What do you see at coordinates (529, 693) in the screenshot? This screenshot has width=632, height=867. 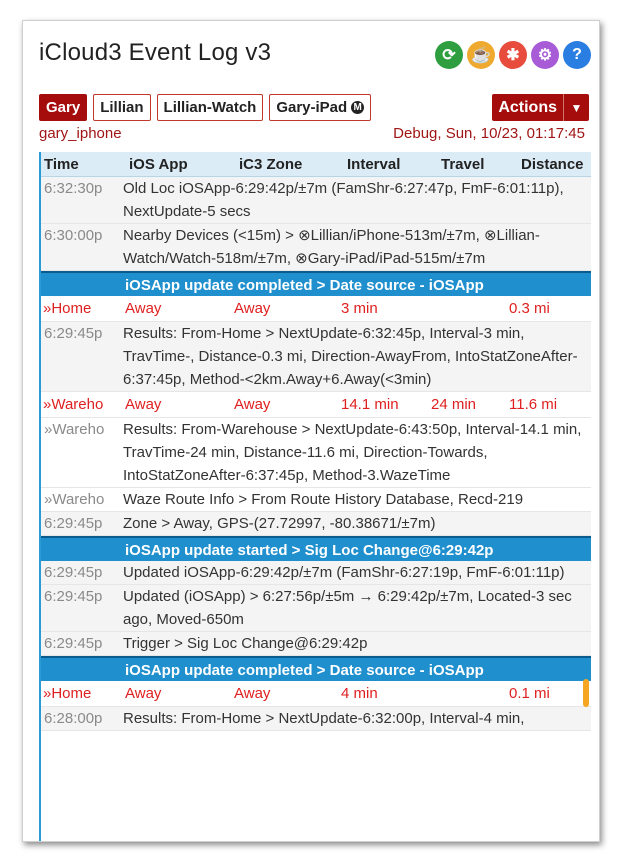 I see `log-status-cell: 0.1 mi` at bounding box center [529, 693].